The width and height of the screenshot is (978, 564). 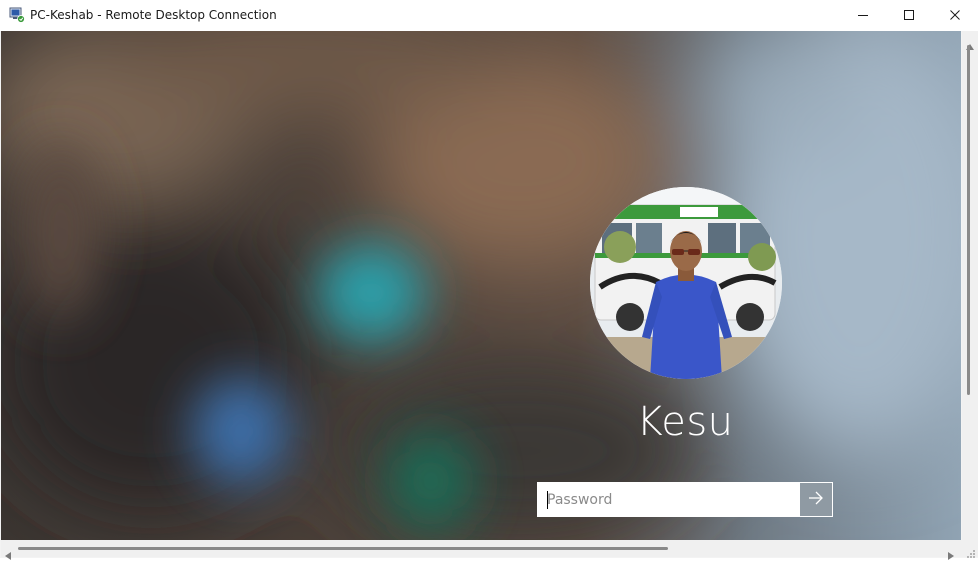 I want to click on maximize-button, so click(x=909, y=15).